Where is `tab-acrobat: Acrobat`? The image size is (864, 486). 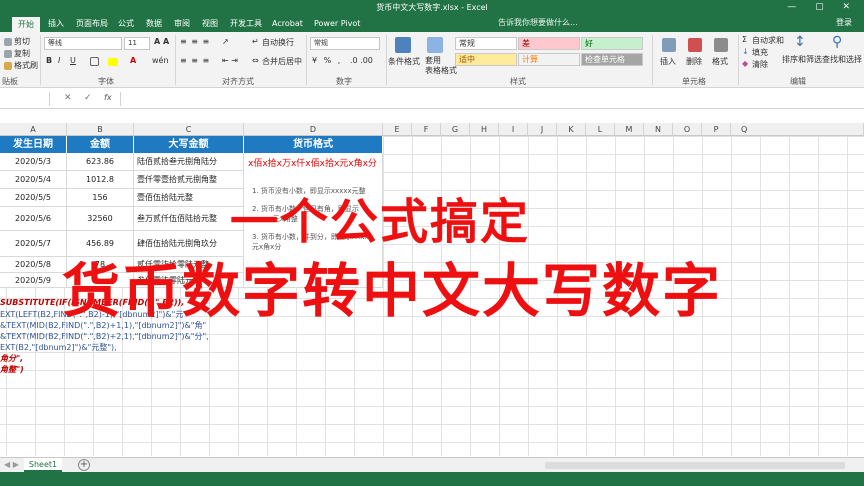
tab-acrobat: Acrobat is located at coordinates (287, 24).